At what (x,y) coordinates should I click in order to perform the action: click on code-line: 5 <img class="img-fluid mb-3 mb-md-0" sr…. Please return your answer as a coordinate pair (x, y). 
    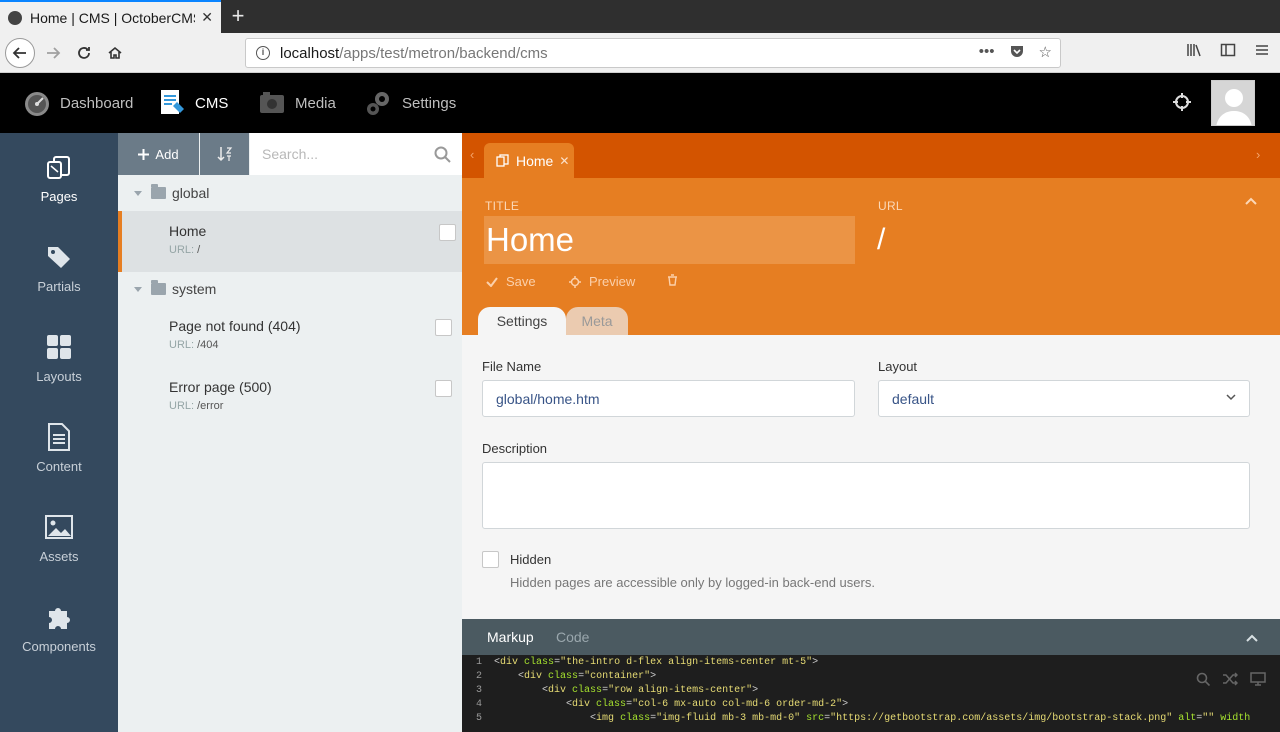
    Looking at the image, I should click on (871, 719).